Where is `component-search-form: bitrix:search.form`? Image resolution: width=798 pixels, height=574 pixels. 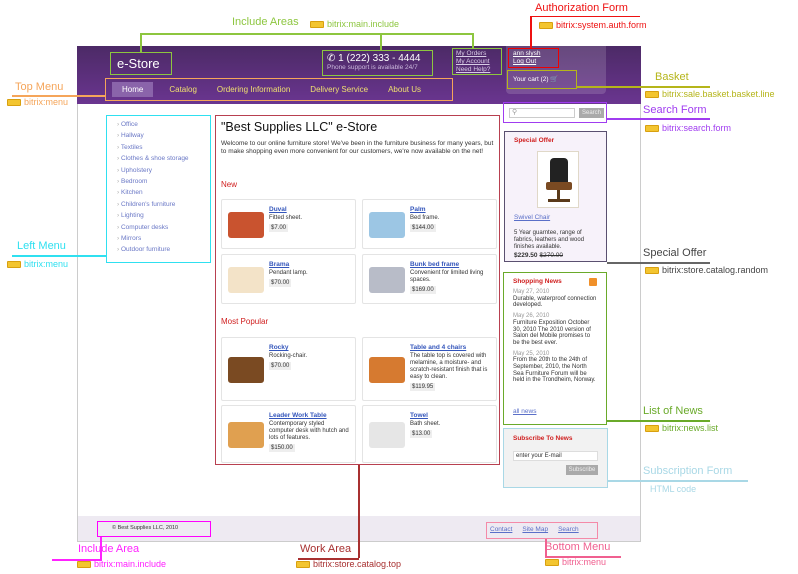
component-search-form: bitrix:search.form is located at coordinates (688, 128).